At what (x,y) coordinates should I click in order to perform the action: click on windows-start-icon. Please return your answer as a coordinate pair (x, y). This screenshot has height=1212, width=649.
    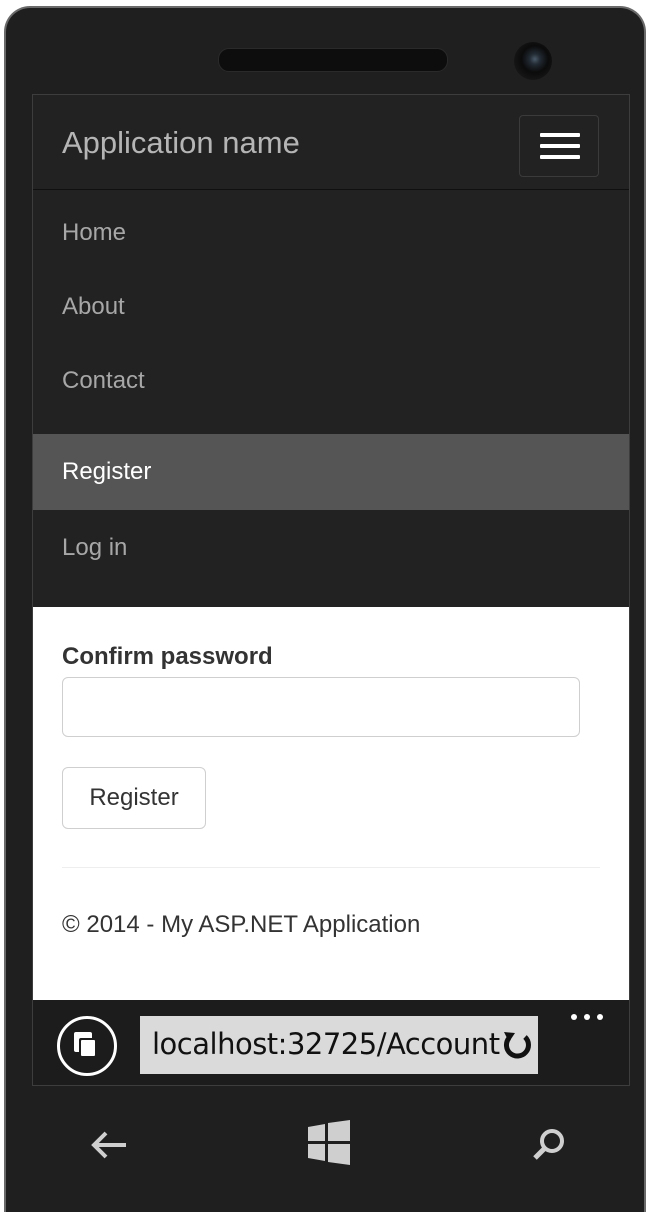
    Looking at the image, I should click on (329, 1143).